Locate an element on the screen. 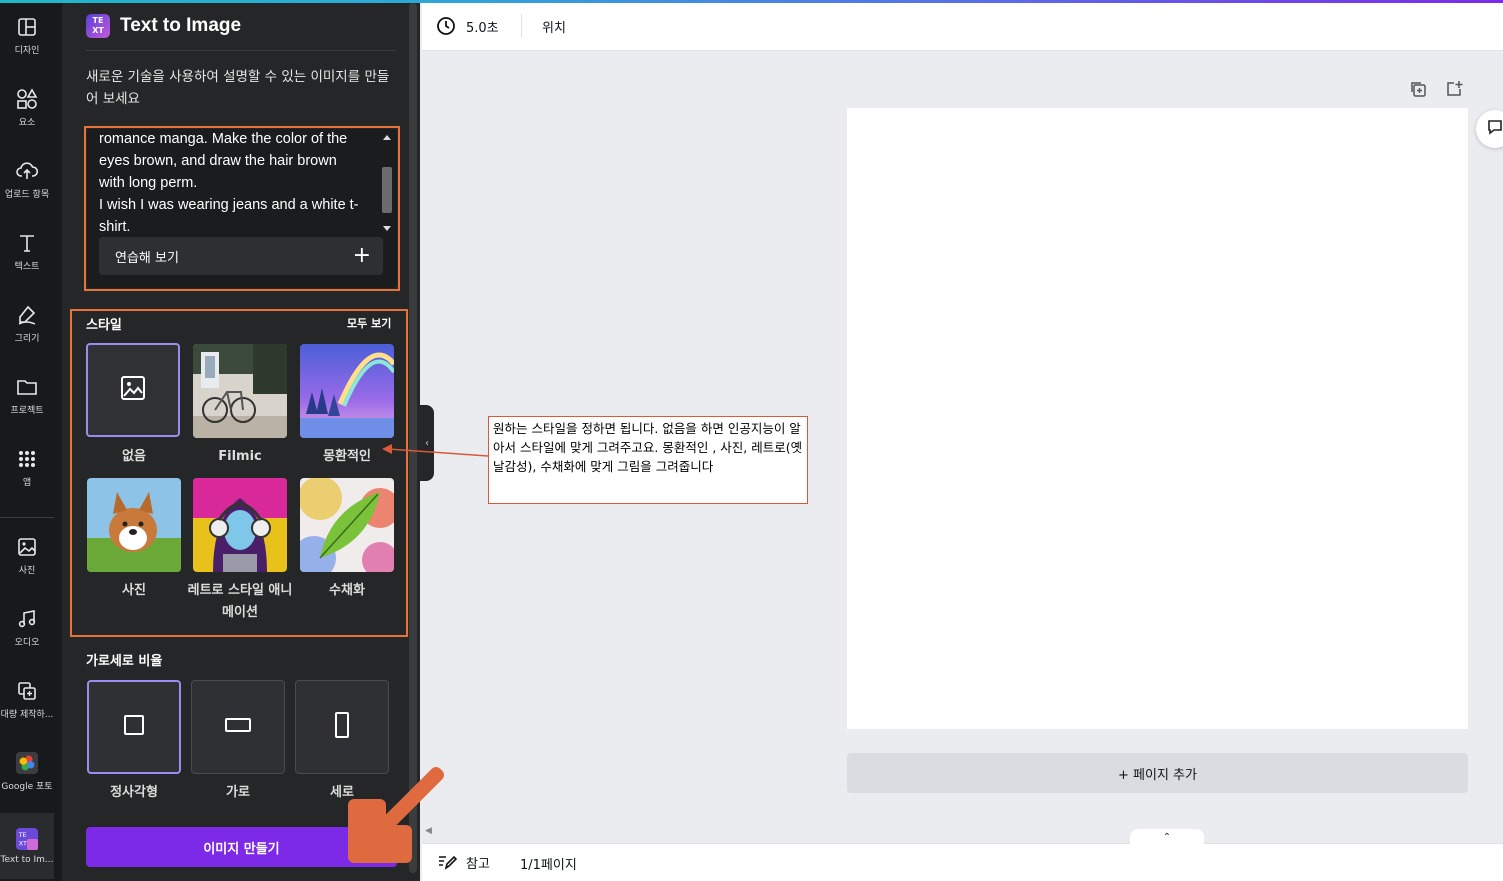 This screenshot has width=1503, height=881. ratio-label-landscape: 가로 is located at coordinates (238, 792).